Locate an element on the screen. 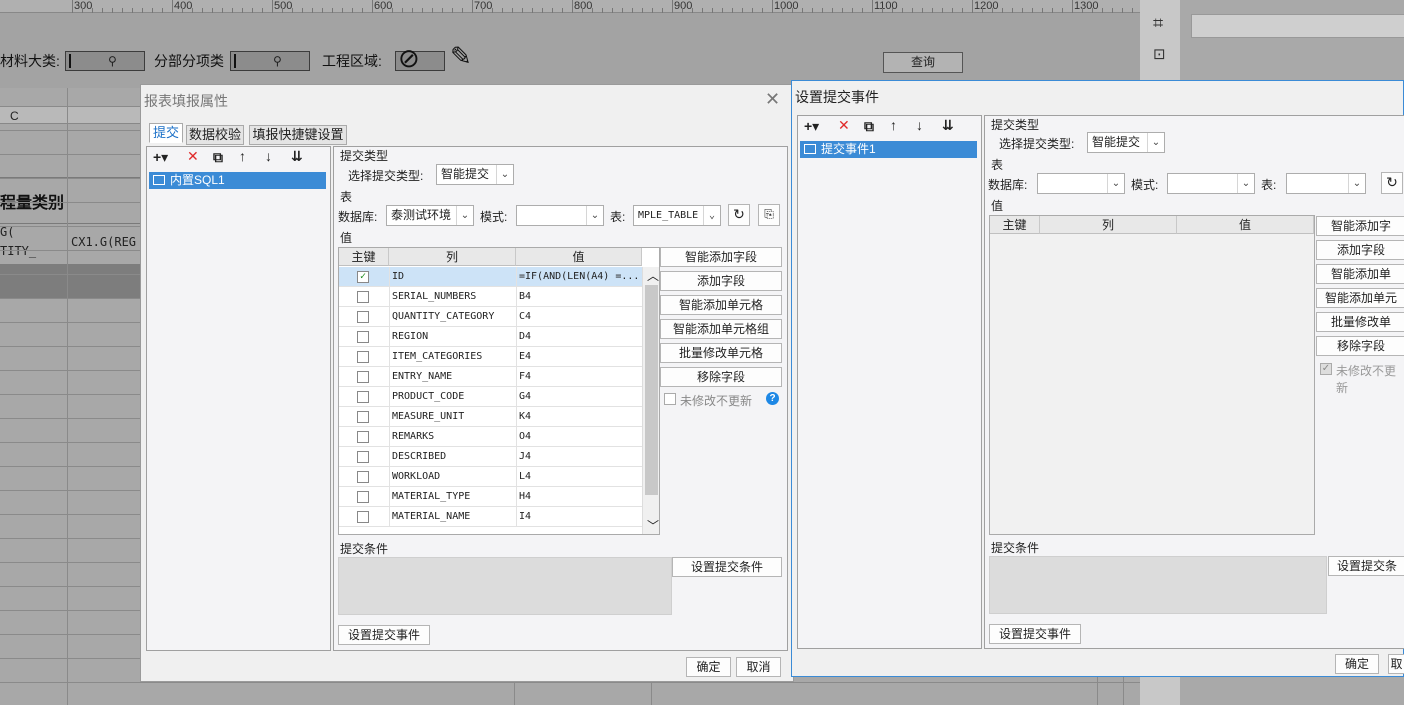  table-row: REMARKS O4 is located at coordinates (490, 437).